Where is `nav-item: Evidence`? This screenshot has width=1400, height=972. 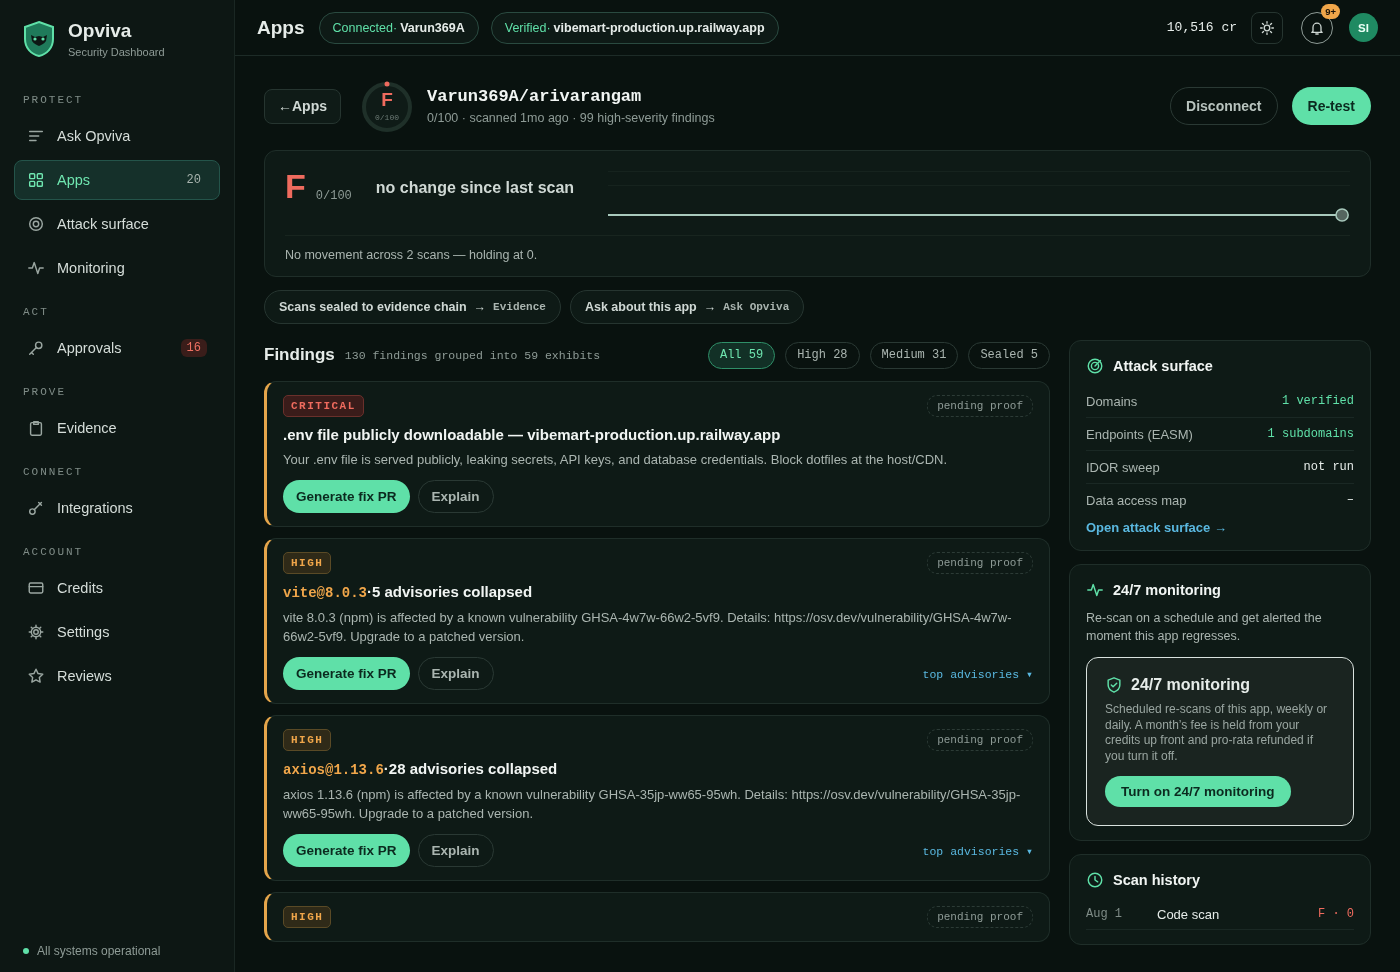
nav-item: Evidence is located at coordinates (117, 428).